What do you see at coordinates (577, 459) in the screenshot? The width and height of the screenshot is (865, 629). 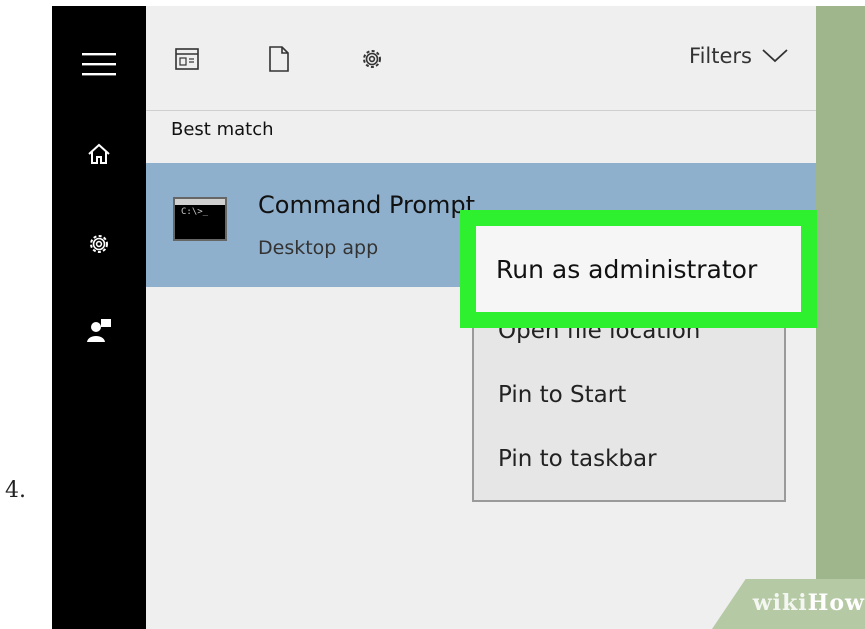 I see `menu-item-pin-to-taskbar: Pin to taskbar` at bounding box center [577, 459].